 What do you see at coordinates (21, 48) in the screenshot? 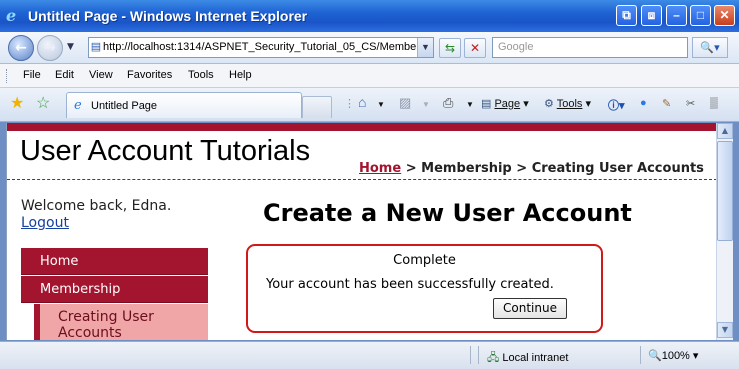
I see `back-button: ←` at bounding box center [21, 48].